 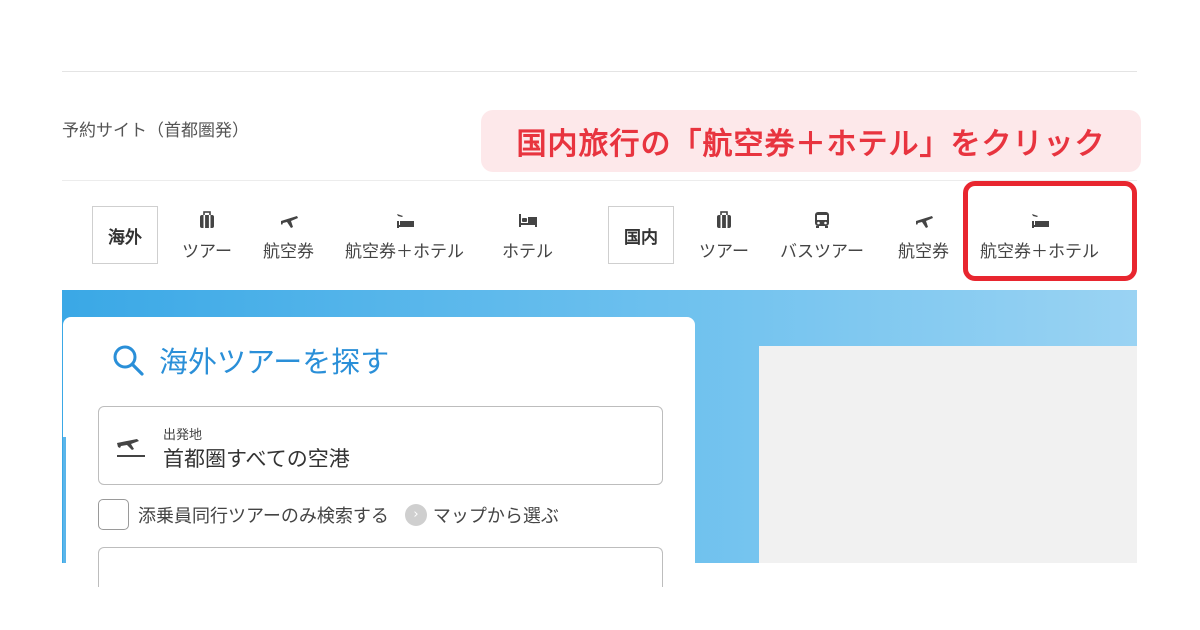 What do you see at coordinates (64, 500) in the screenshot?
I see `panel-accent` at bounding box center [64, 500].